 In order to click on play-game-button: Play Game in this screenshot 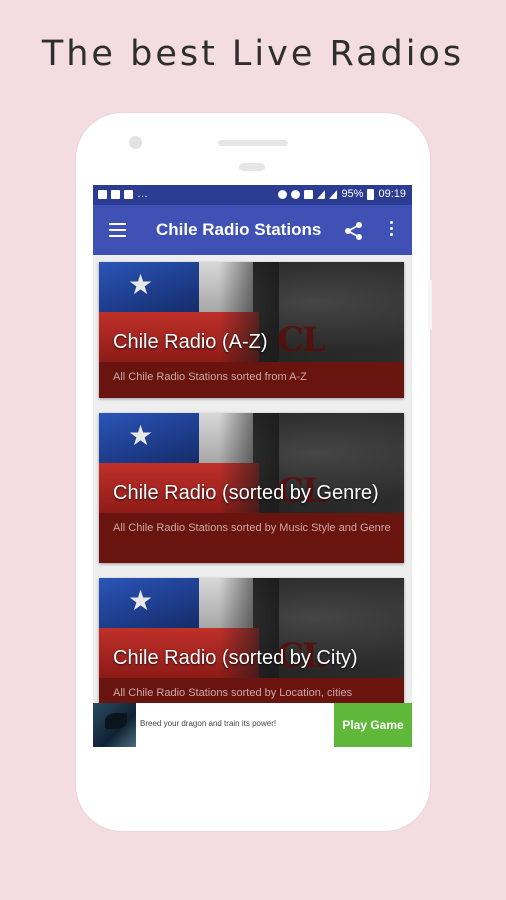, I will do `click(373, 725)`.